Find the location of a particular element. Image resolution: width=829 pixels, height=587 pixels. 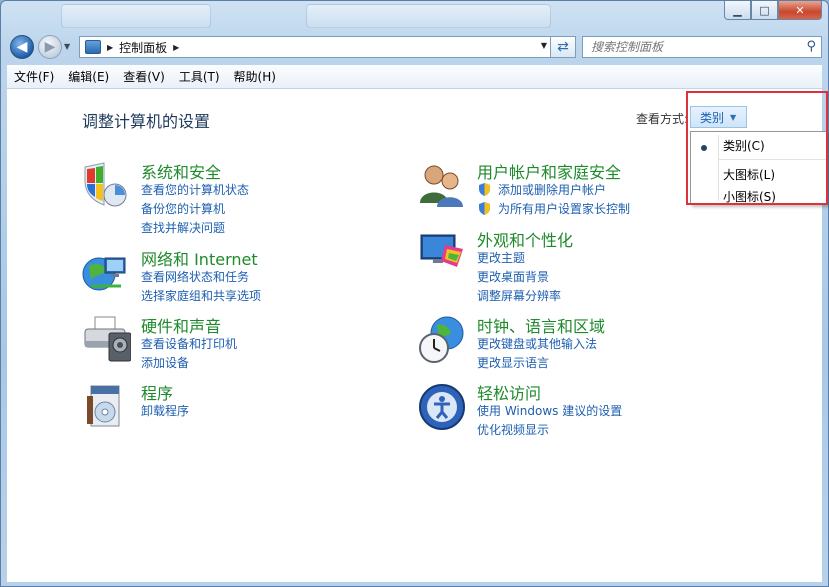

recent-pages-dropdown-icon: ▼ is located at coordinates (67, 46).